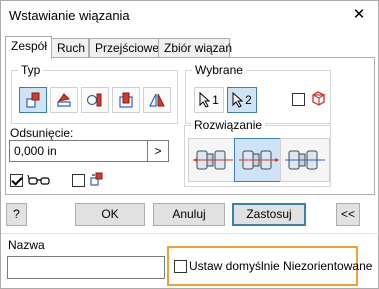 This screenshot has width=379, height=289. What do you see at coordinates (38, 179) in the screenshot?
I see `glasses-icon` at bounding box center [38, 179].